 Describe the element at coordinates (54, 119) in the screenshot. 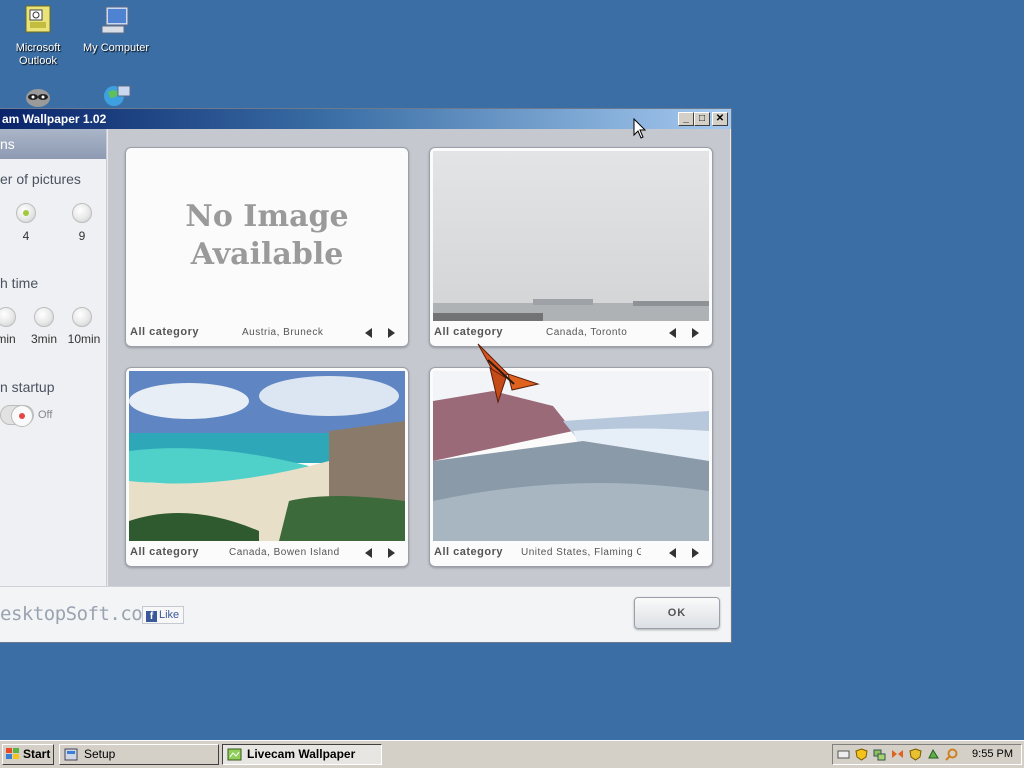

I see `window-title: am Wallpaper 1.02` at that location.